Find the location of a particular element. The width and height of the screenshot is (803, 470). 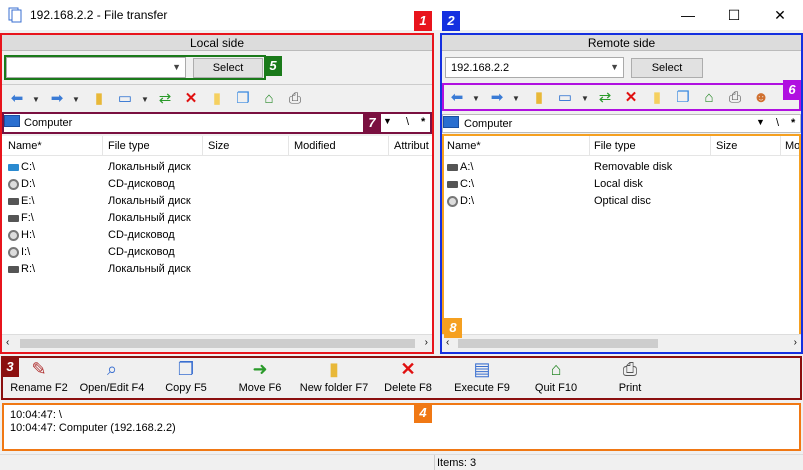

delete-button: ✕ Delete F8 is located at coordinates (408, 379).